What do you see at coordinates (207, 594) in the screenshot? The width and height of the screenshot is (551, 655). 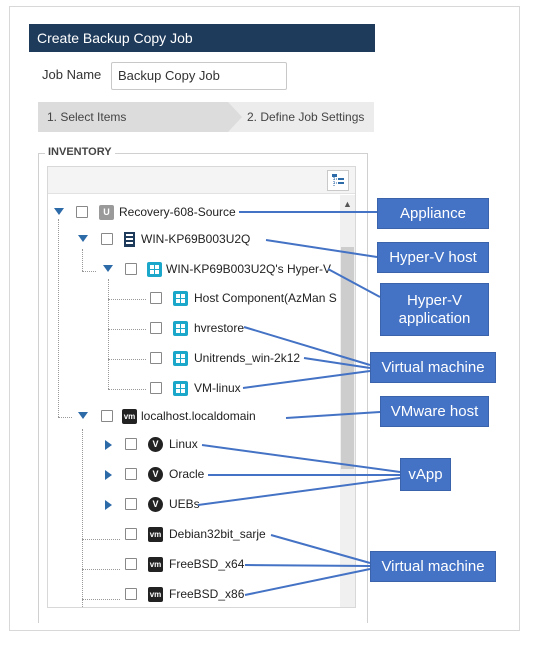 I see `node-label: FreeBSD_x86` at bounding box center [207, 594].